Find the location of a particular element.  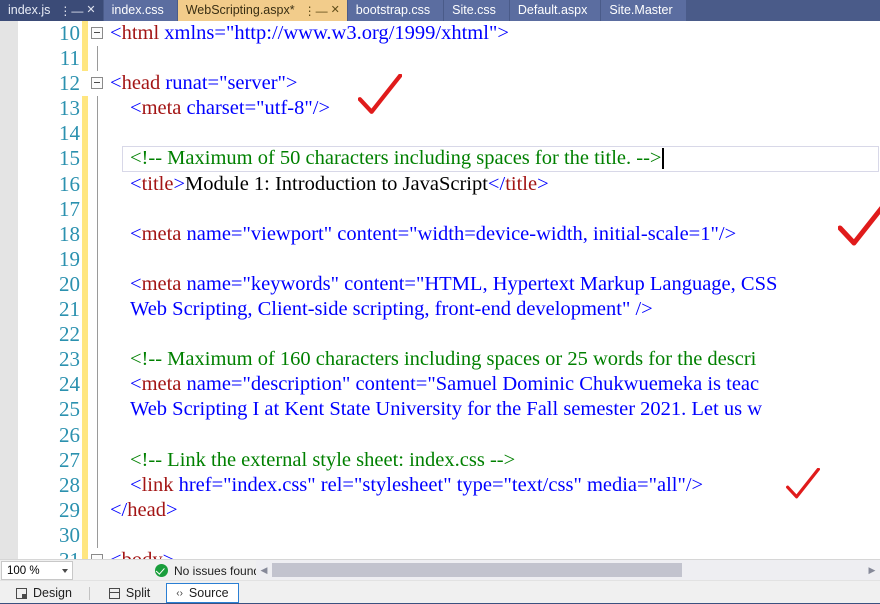

code-line: 26 is located at coordinates (449, 435).